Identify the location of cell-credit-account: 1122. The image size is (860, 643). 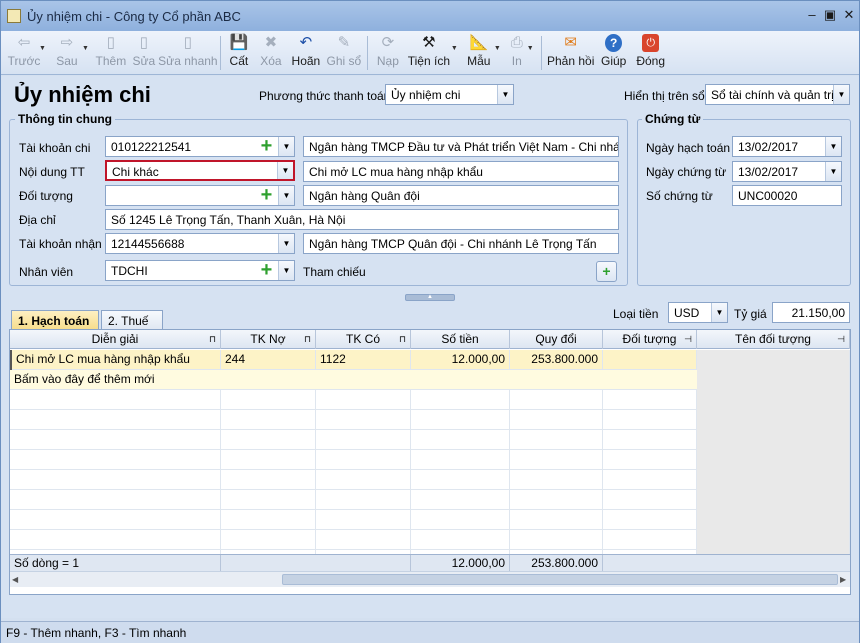
(363, 360).